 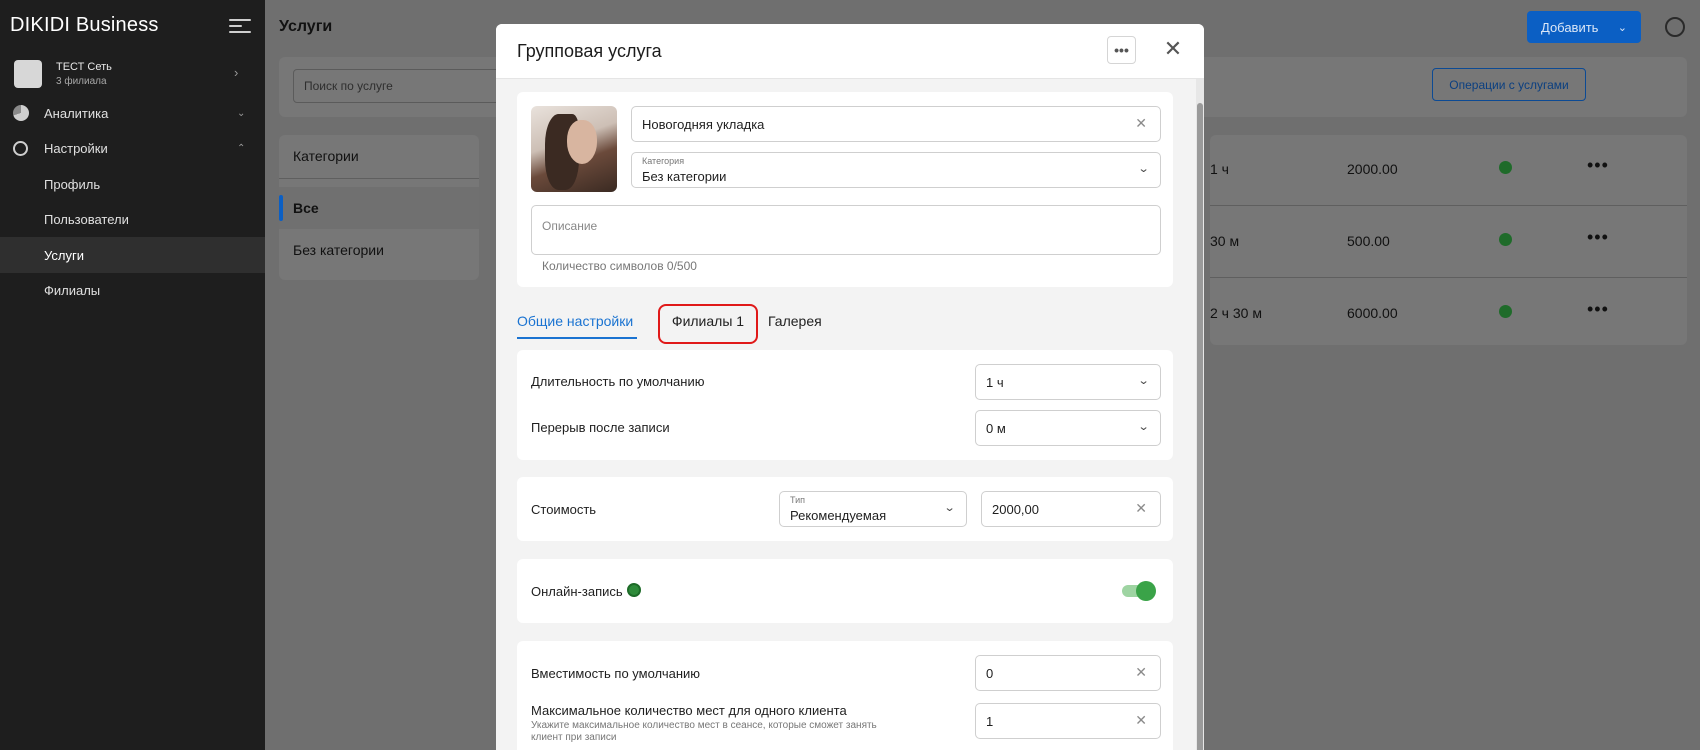 What do you see at coordinates (132, 184) in the screenshot?
I see `sidebar-item-profile: Профиль` at bounding box center [132, 184].